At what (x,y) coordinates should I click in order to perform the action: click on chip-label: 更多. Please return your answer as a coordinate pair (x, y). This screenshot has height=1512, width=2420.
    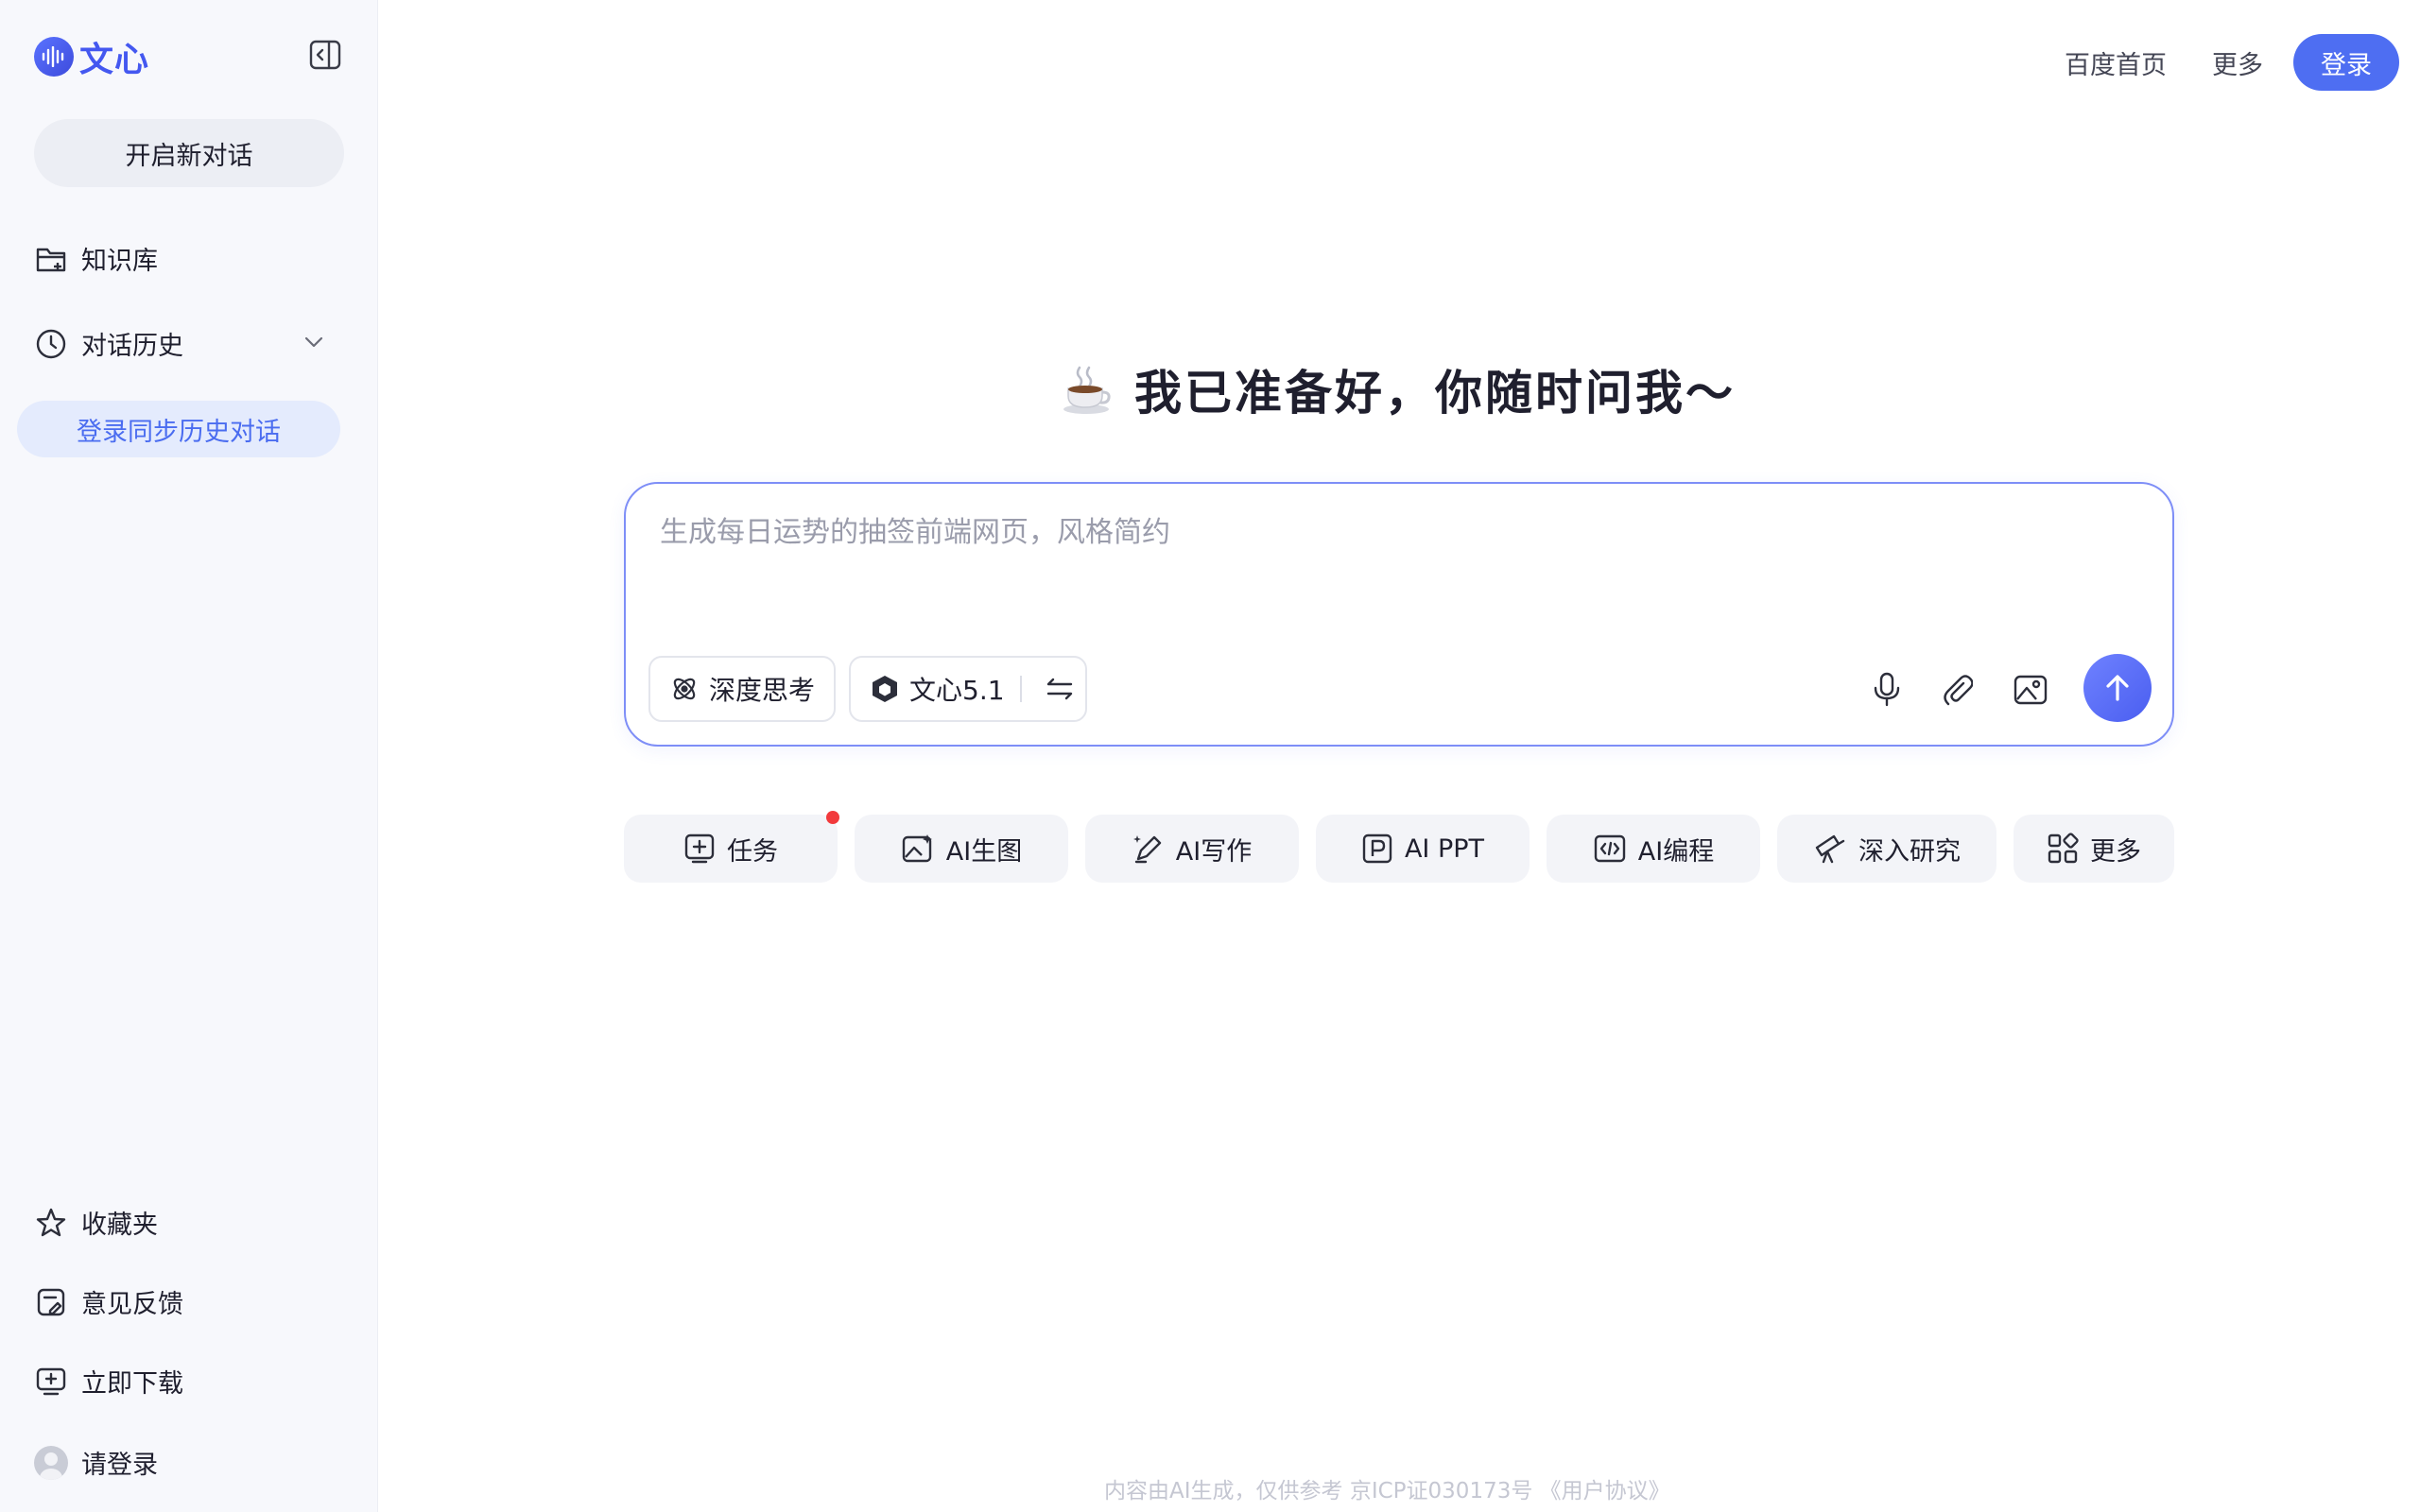
    Looking at the image, I should click on (2115, 851).